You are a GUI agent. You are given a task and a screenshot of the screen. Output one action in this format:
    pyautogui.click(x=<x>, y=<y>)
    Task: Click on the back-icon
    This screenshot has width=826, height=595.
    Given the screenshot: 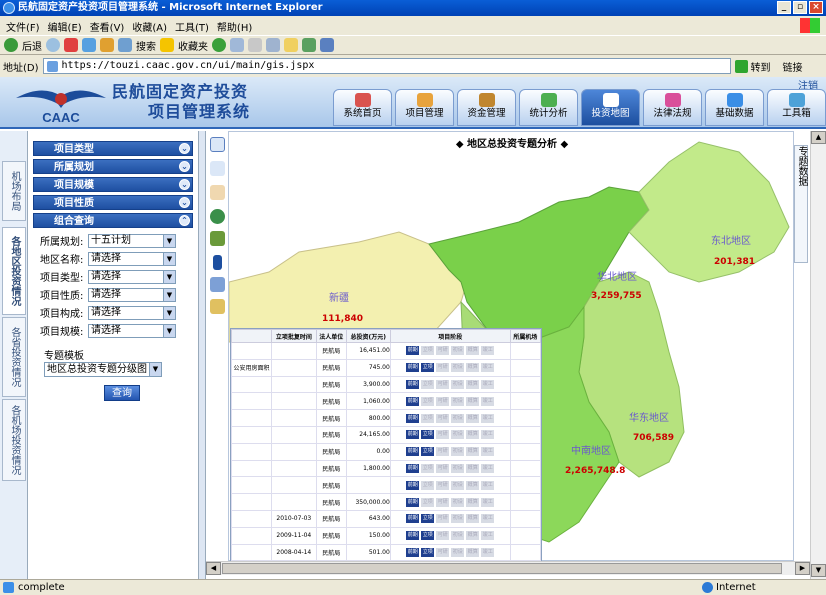 What is the action you would take?
    pyautogui.click(x=11, y=45)
    